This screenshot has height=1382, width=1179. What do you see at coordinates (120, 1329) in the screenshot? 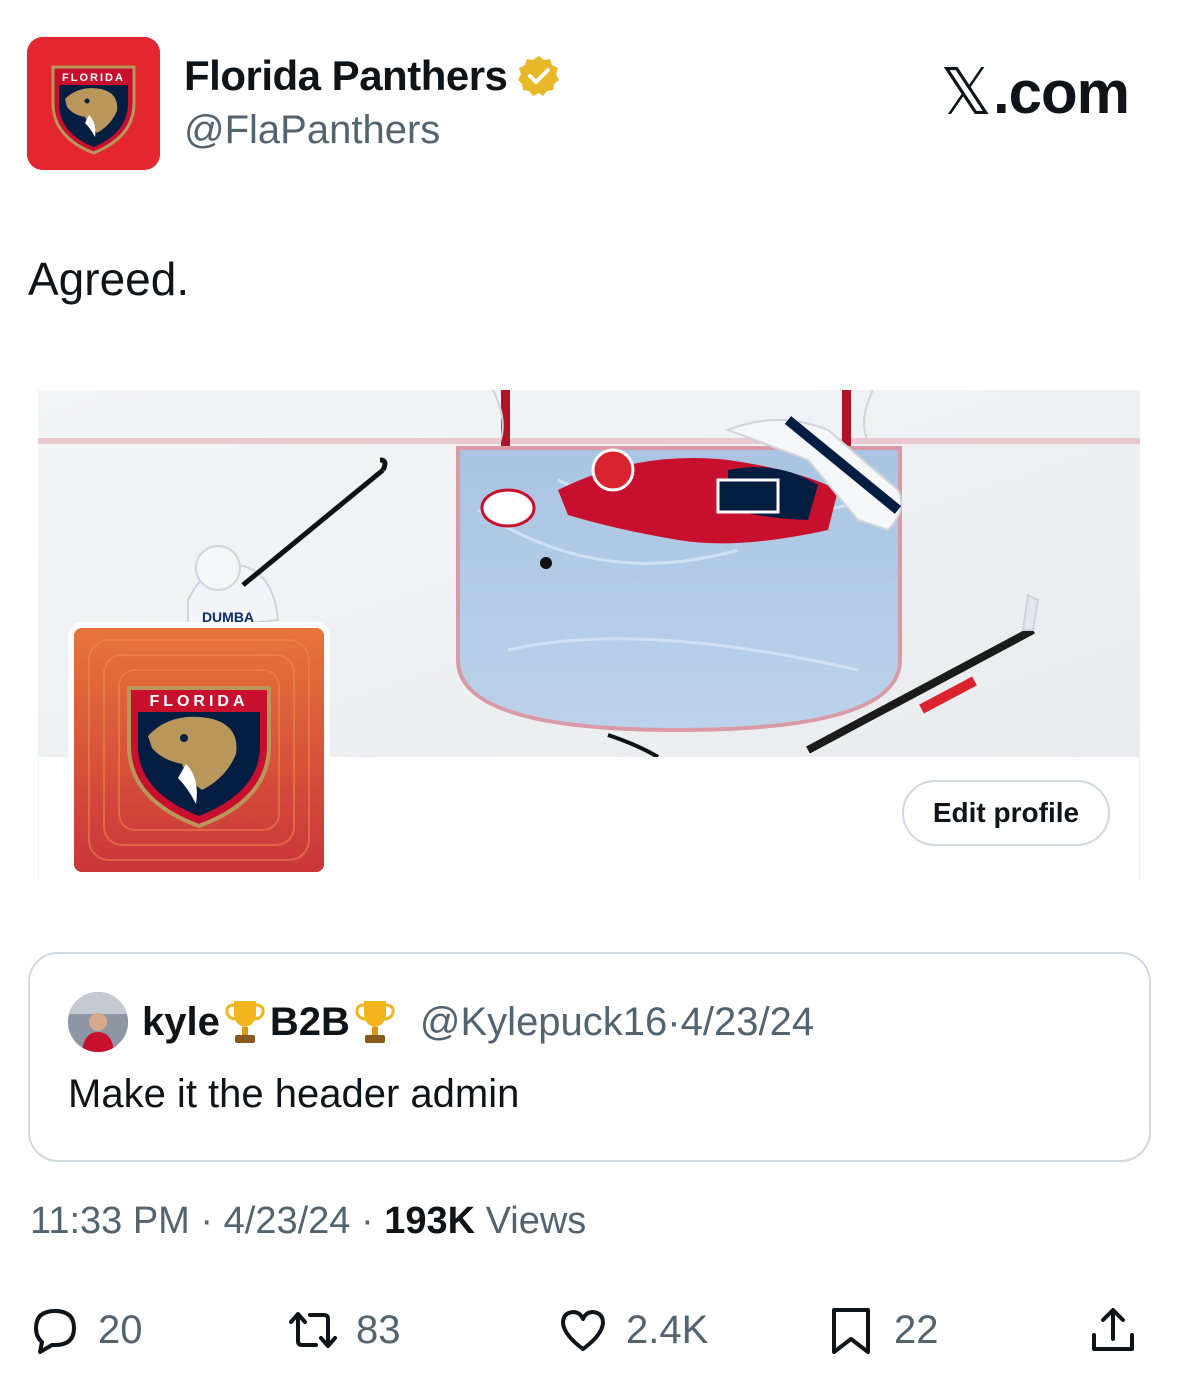
I see `reply-count: 20` at bounding box center [120, 1329].